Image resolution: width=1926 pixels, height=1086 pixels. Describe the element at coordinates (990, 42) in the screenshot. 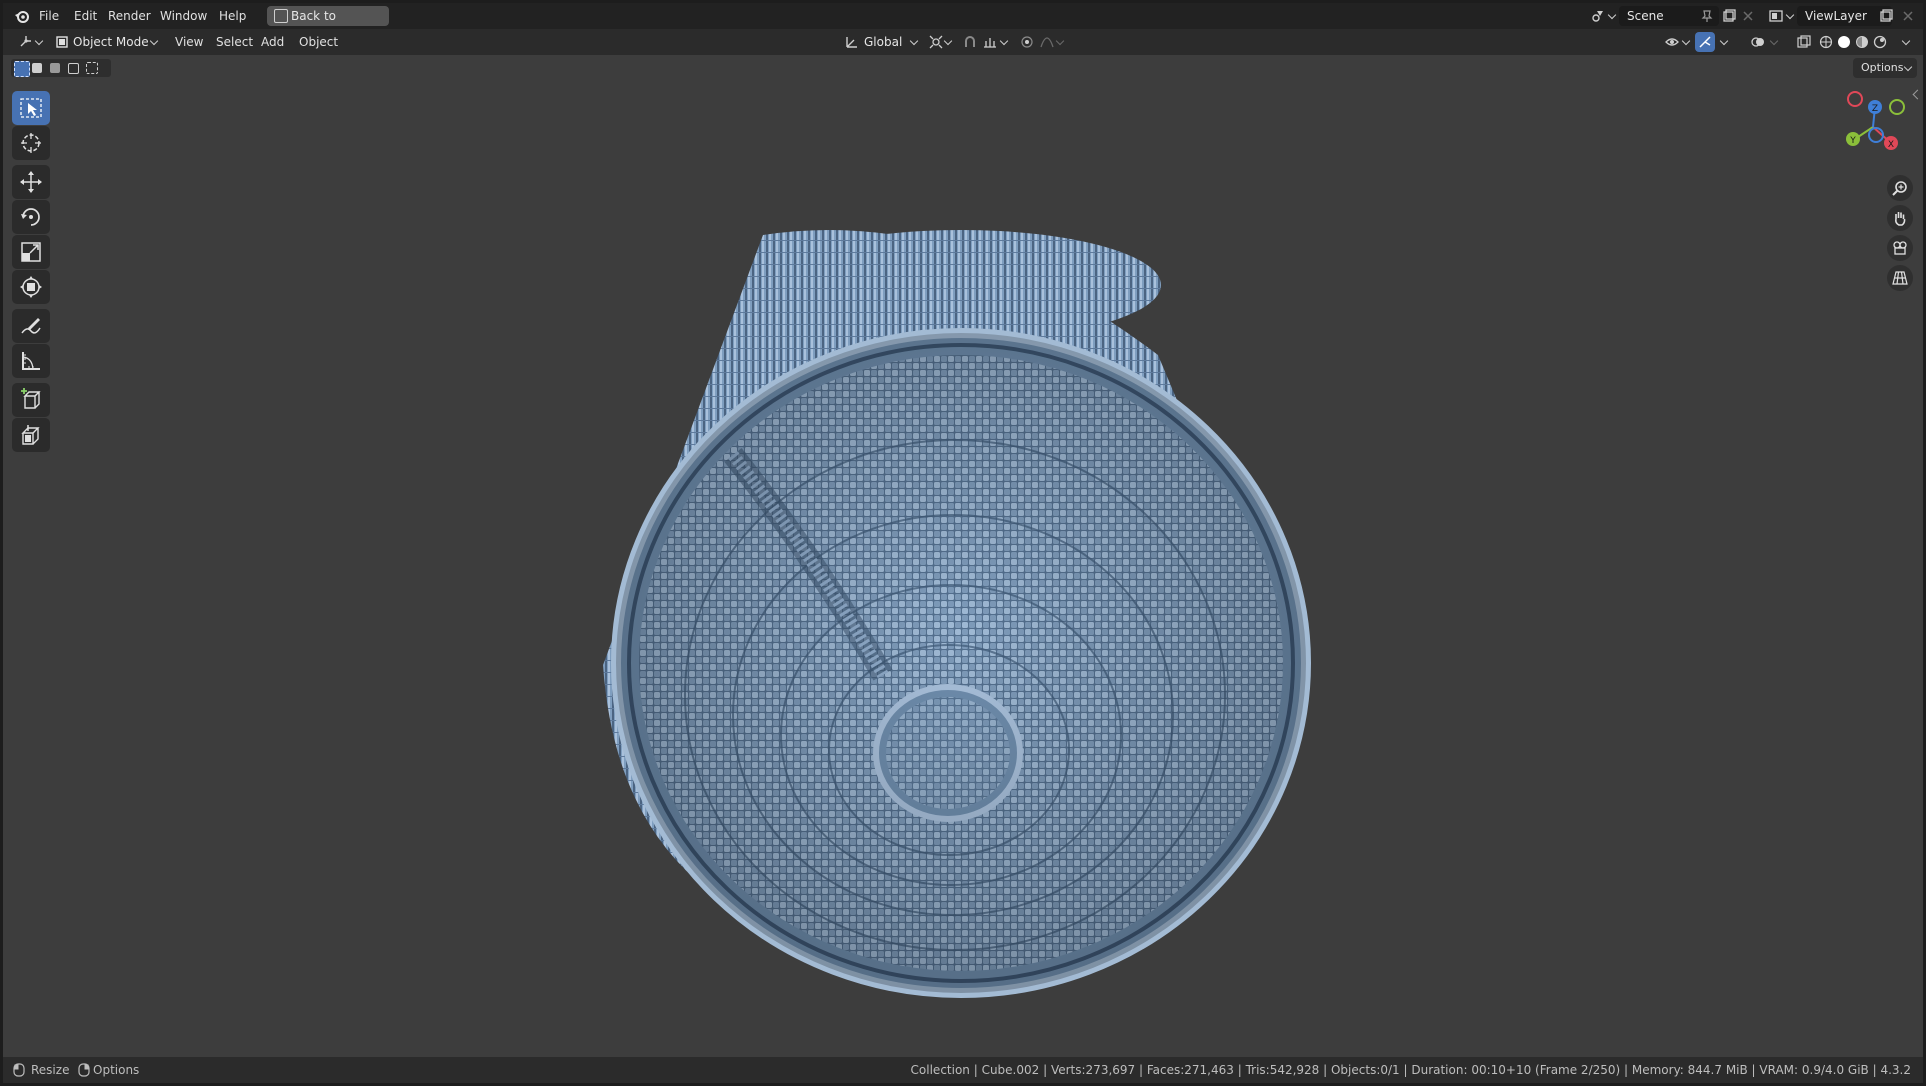

I see `snap-target-icon` at that location.